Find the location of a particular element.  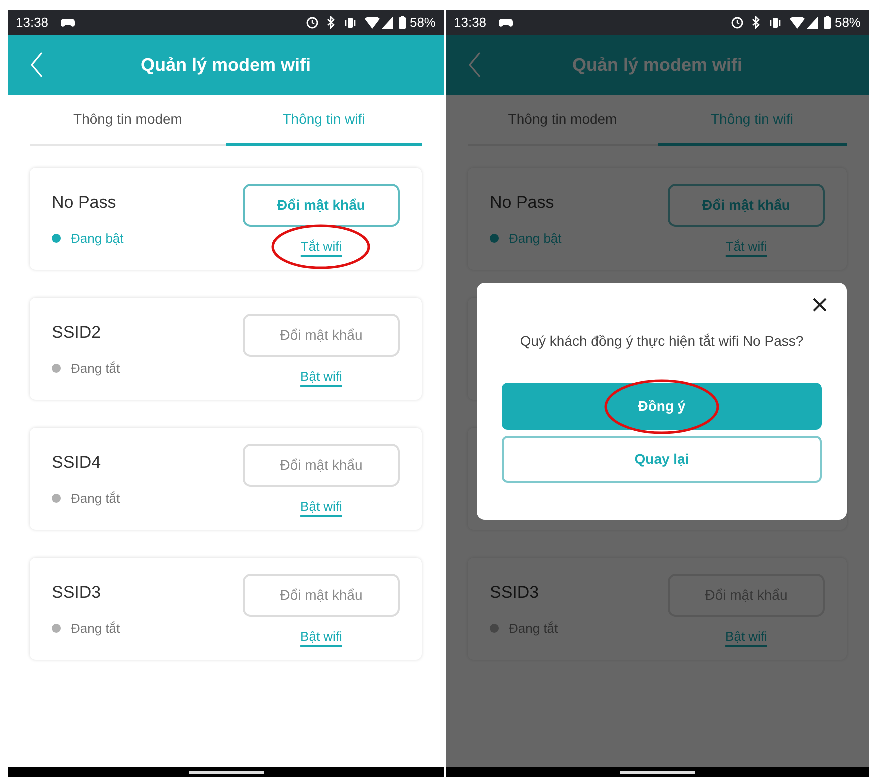

close-icon is located at coordinates (820, 305).